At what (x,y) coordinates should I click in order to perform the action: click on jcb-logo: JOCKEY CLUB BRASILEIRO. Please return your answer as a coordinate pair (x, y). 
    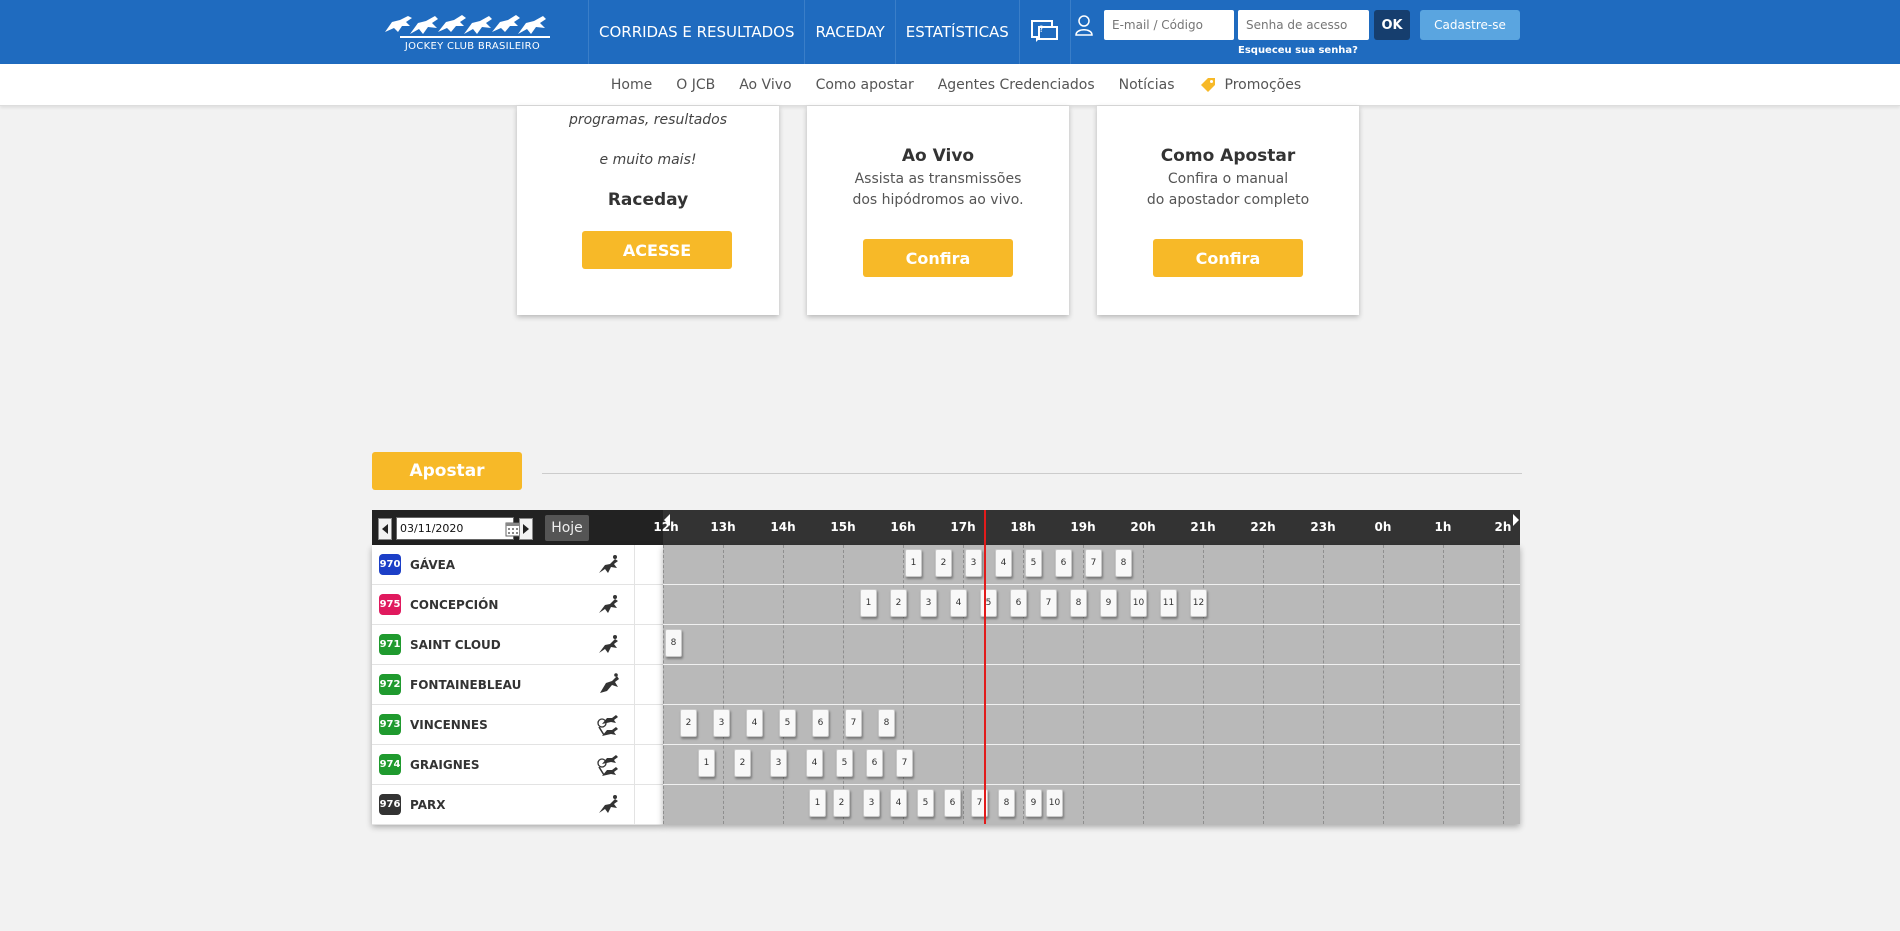
    Looking at the image, I should click on (472, 33).